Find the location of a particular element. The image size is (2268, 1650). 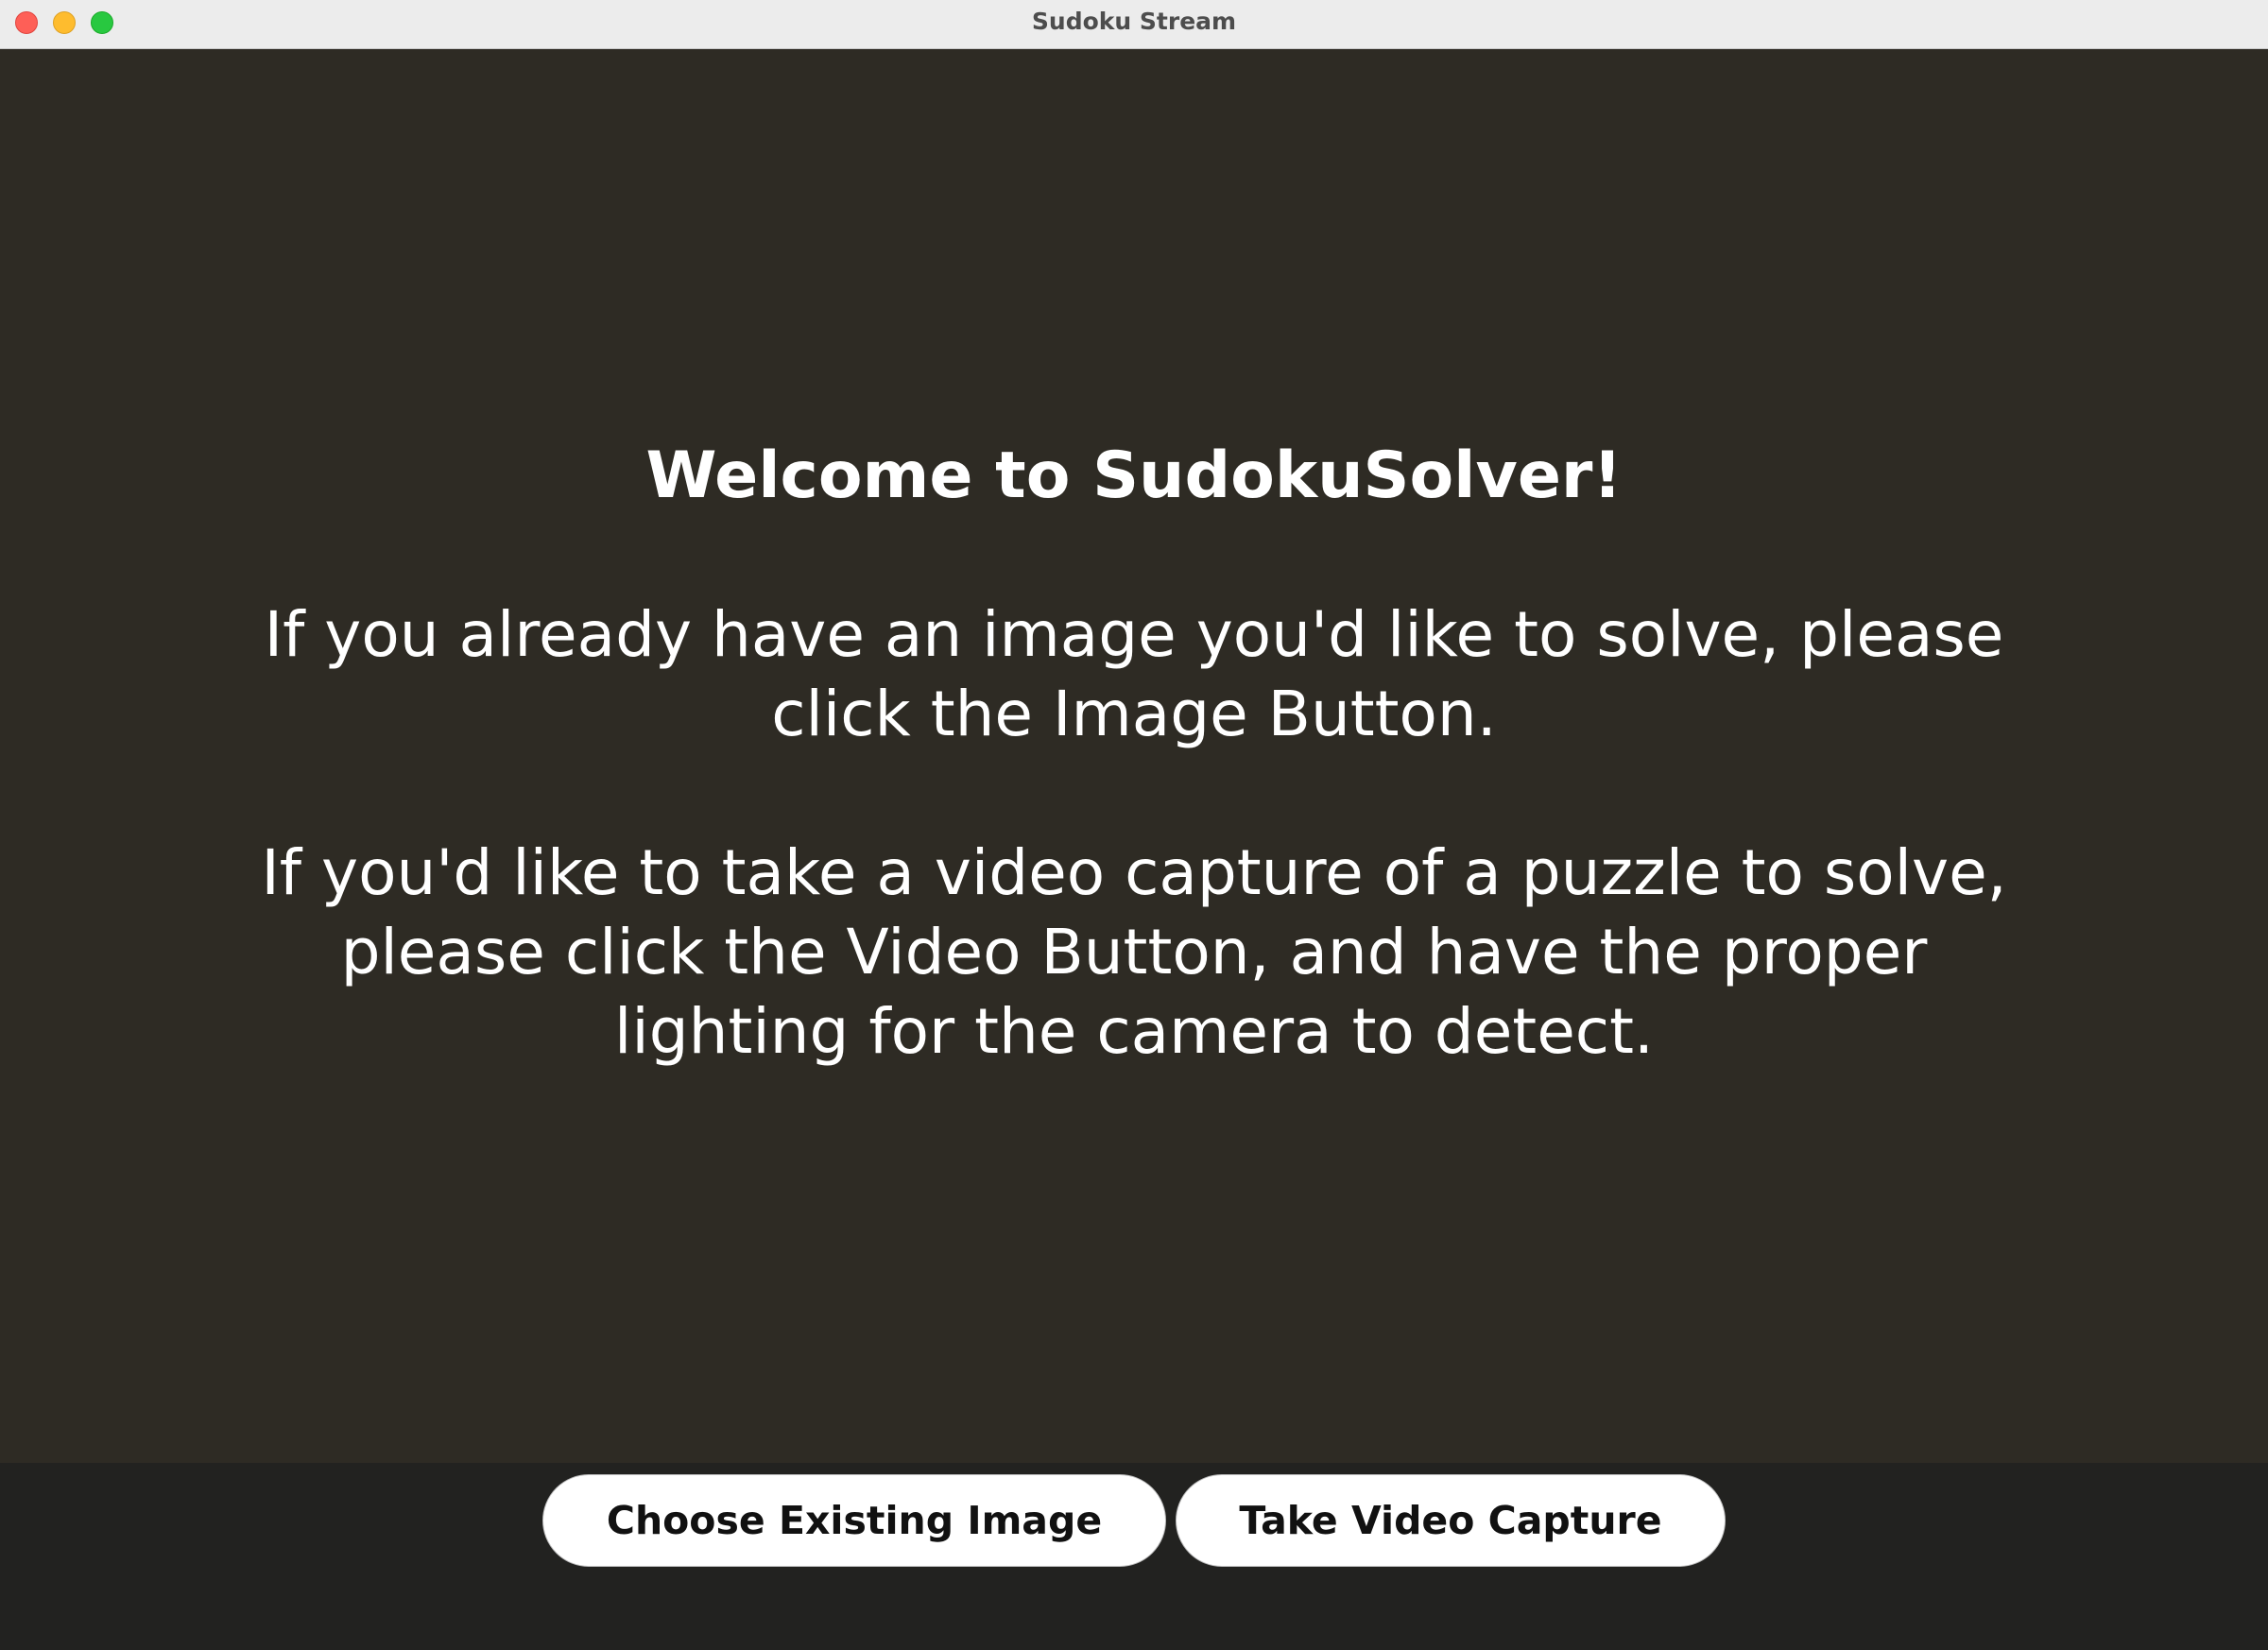

action-bar: Choose Existing Image Take Video Capture is located at coordinates (1134, 1556).